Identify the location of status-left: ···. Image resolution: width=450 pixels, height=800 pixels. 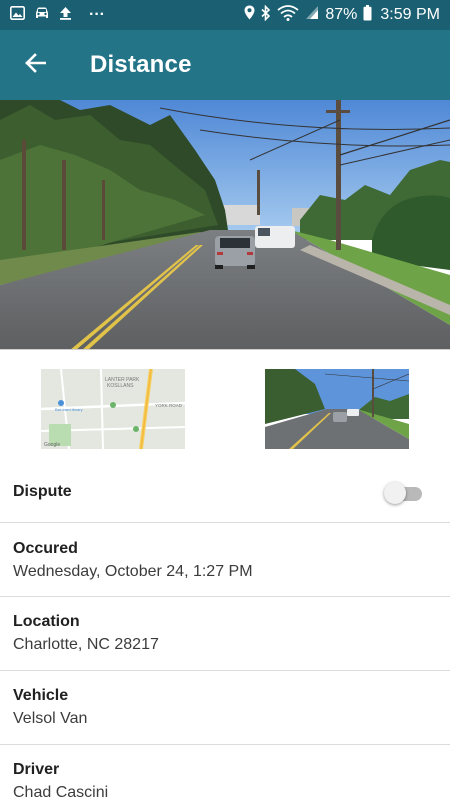
(57, 15).